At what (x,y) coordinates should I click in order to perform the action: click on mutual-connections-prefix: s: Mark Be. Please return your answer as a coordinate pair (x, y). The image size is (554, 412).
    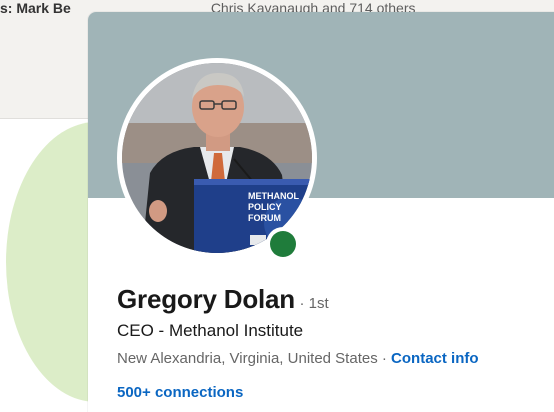
    Looking at the image, I should click on (35, 8).